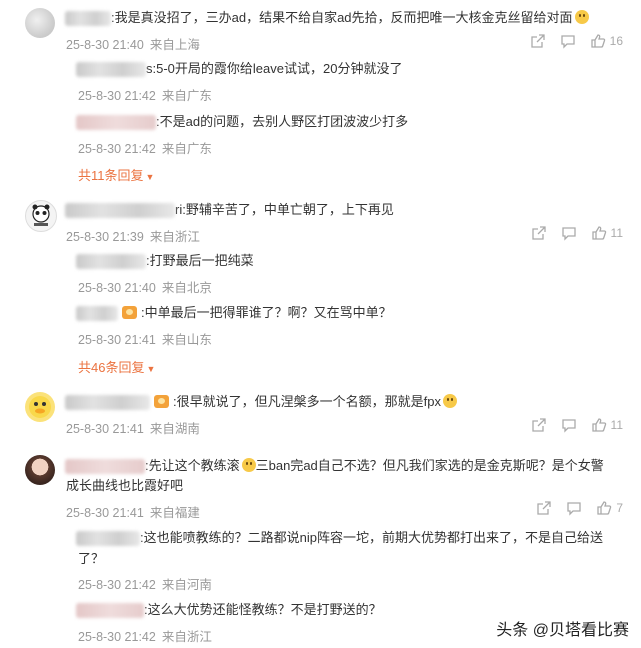 This screenshot has width=641, height=648. I want to click on reply-text: :中单最后一把得罪谁了？啊？又在骂中单？, so click(266, 312).